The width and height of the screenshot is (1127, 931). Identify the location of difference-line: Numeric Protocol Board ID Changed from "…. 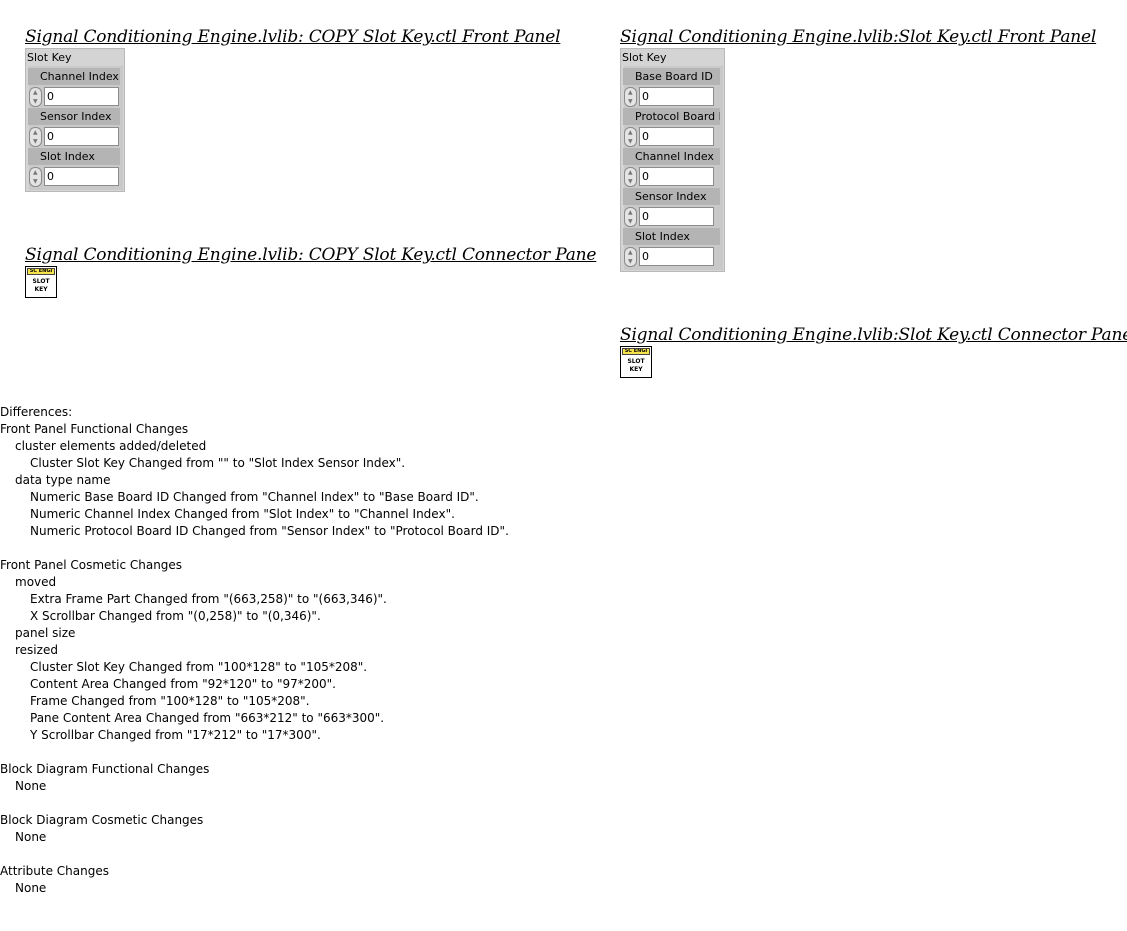
(269, 531).